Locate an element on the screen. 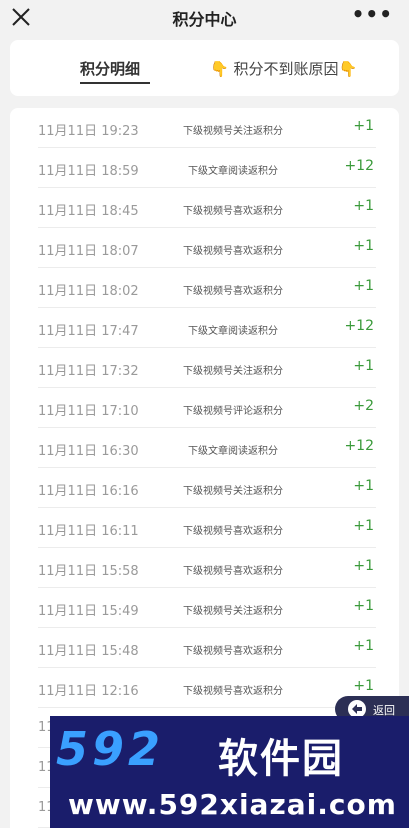  record-row: 11月11日 18:59 下级文章阅读返积分 +12 is located at coordinates (207, 168).